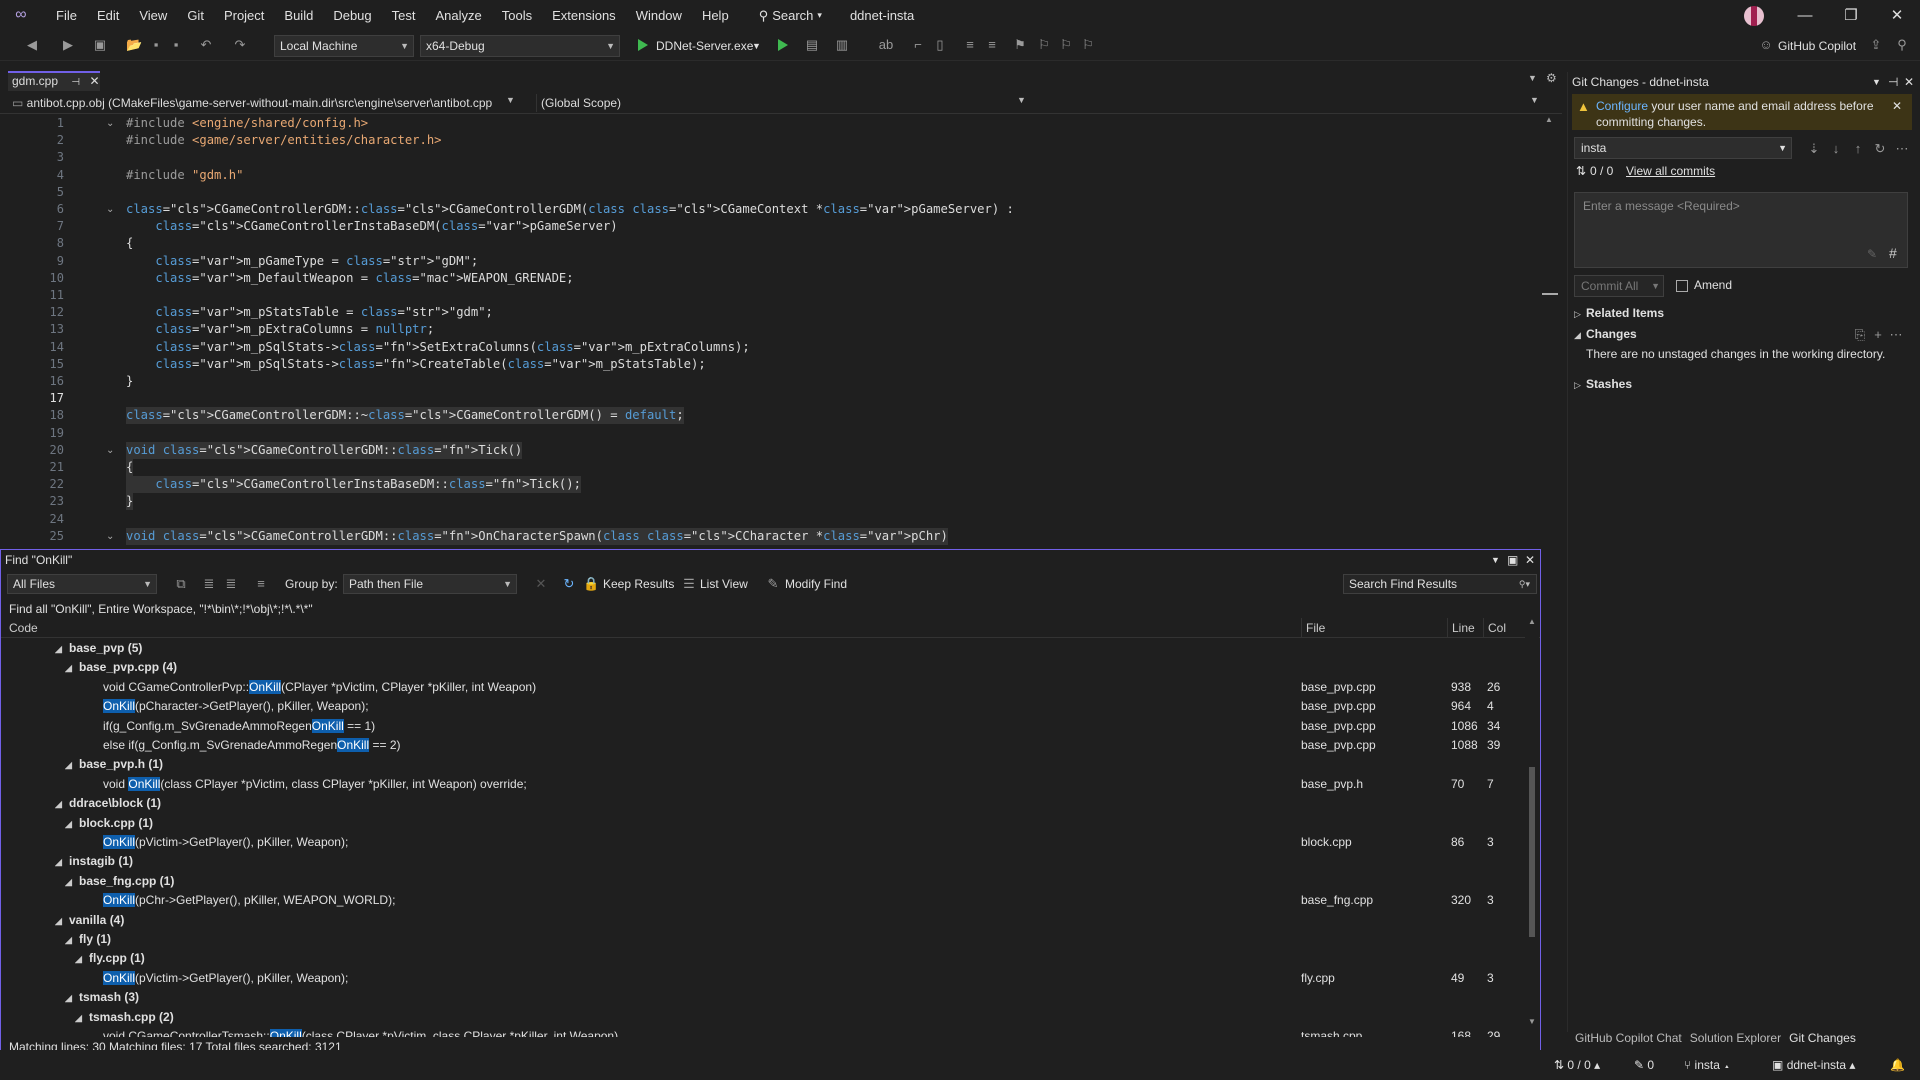 The width and height of the screenshot is (1920, 1080). I want to click on breakpoint-margin, so click(15, 332).